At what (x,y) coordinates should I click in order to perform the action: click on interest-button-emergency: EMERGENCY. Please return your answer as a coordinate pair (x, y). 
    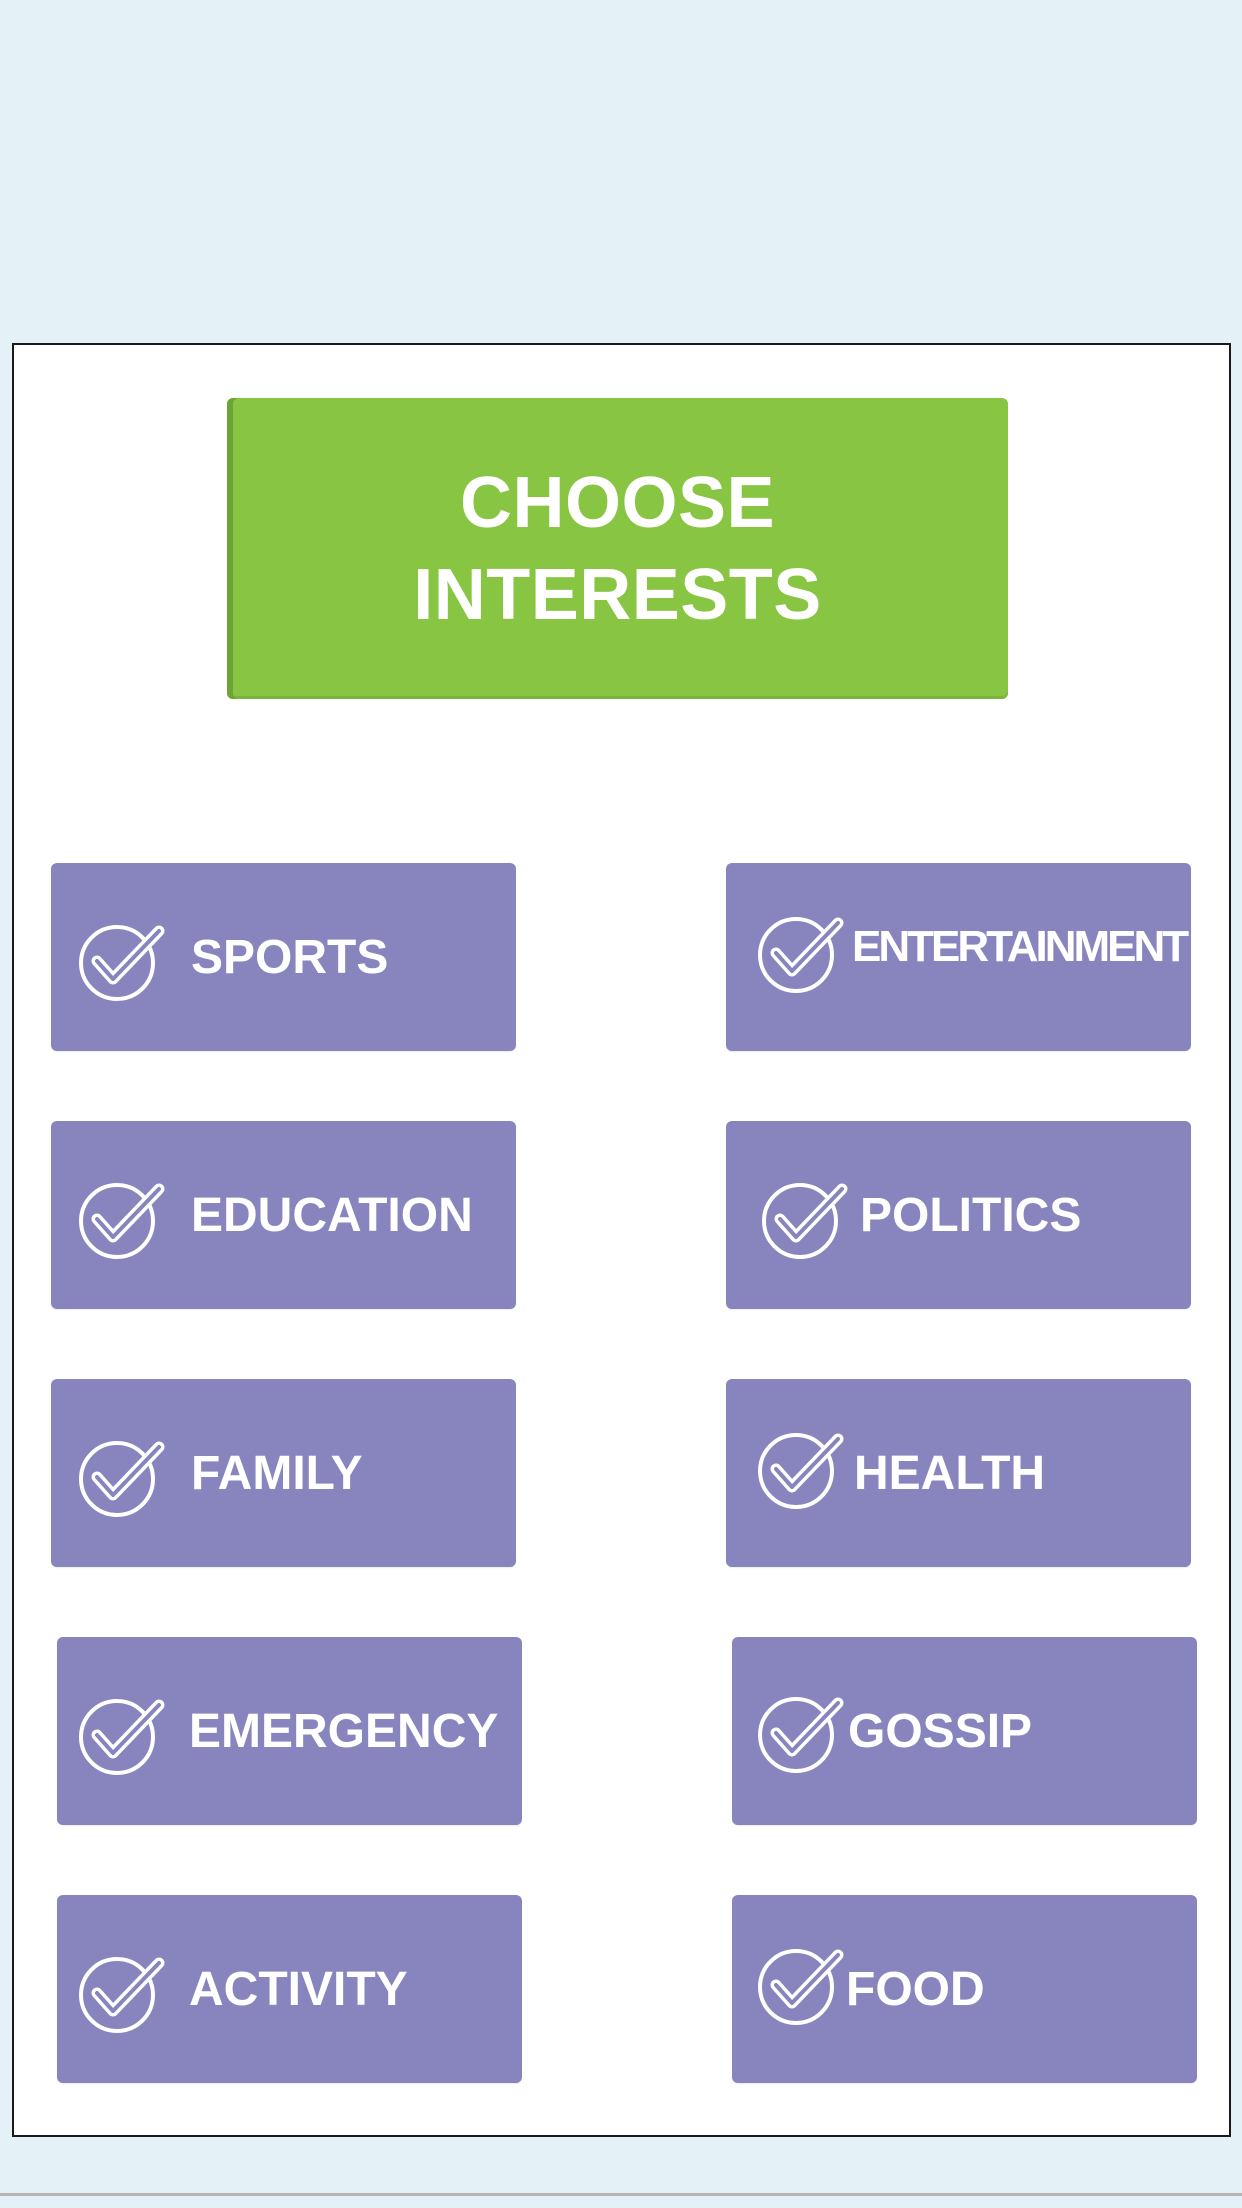
    Looking at the image, I should click on (289, 1731).